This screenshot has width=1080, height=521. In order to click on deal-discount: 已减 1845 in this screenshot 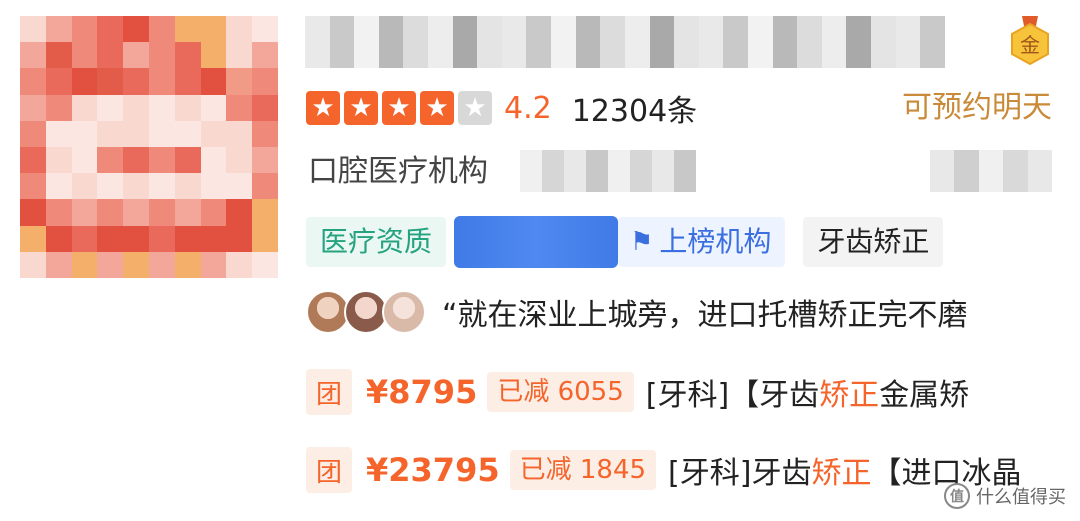, I will do `click(583, 470)`.